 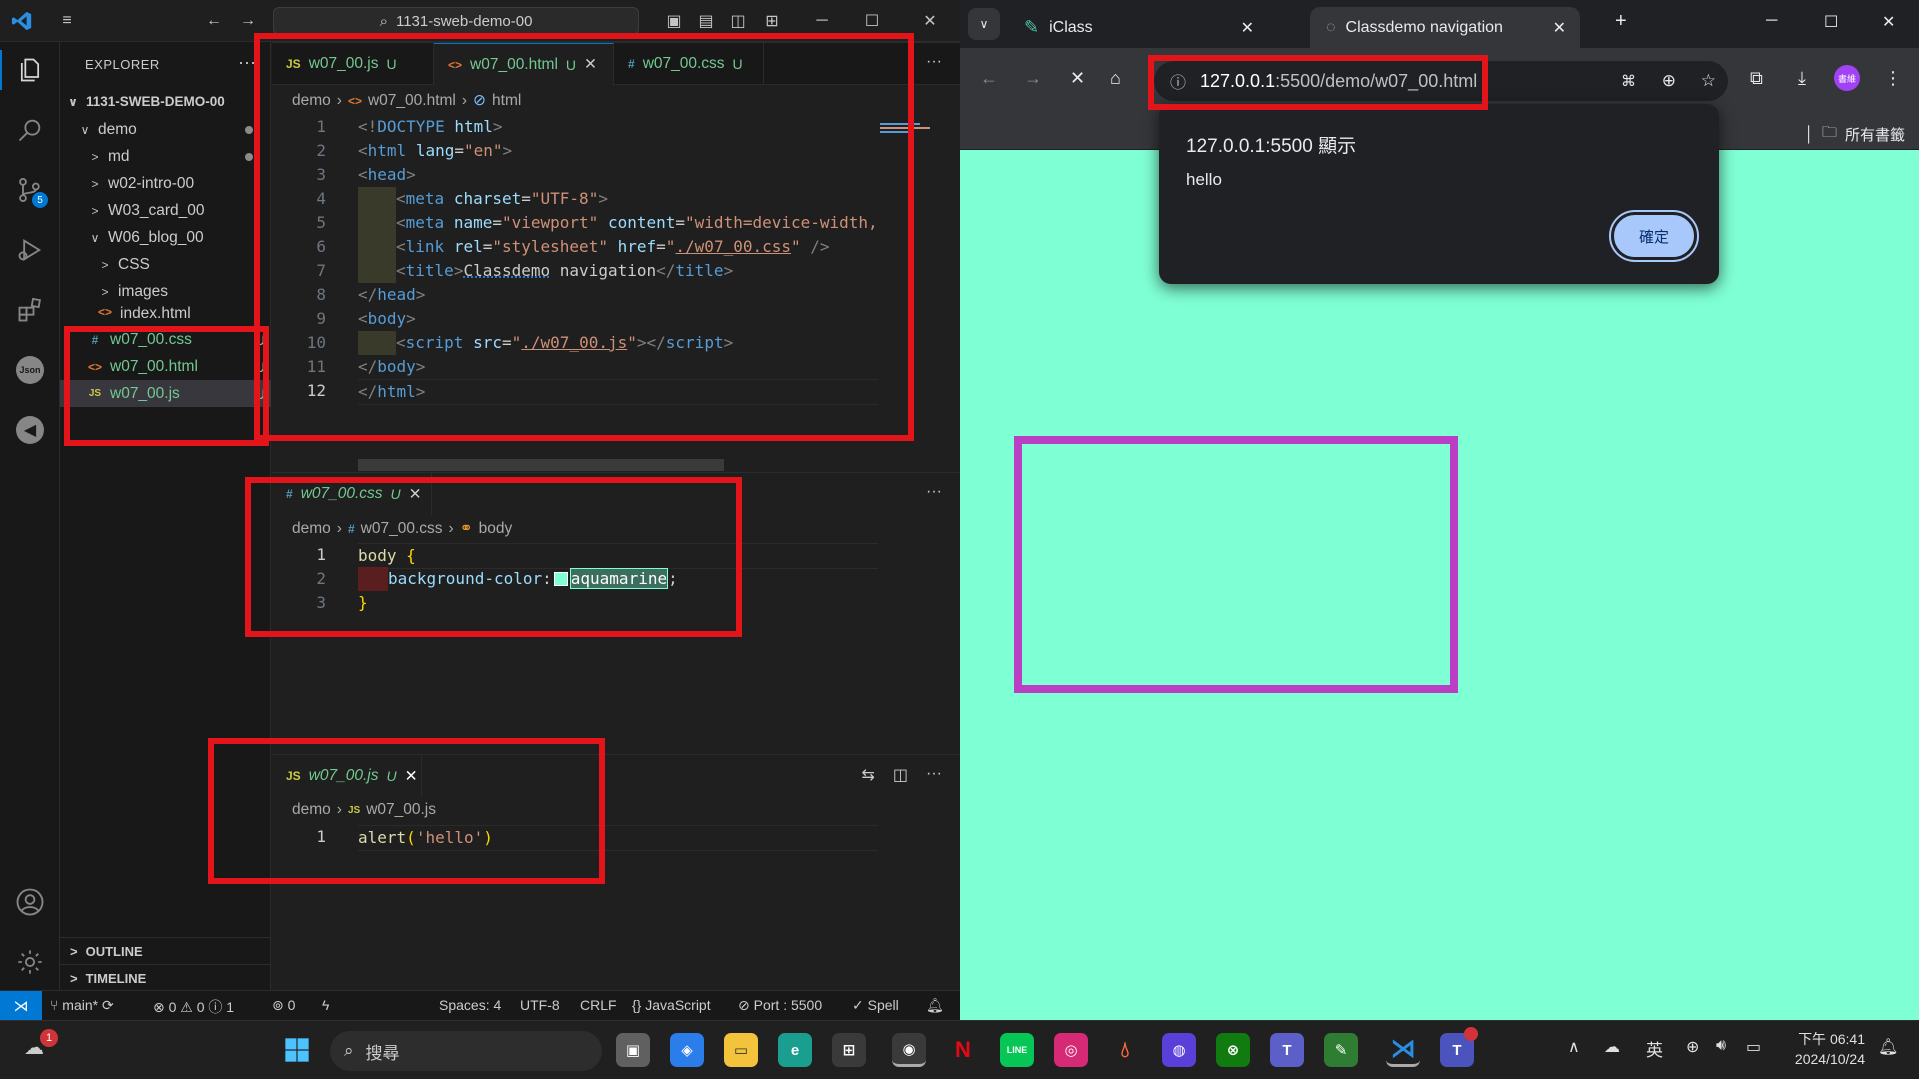 What do you see at coordinates (30, 190) in the screenshot?
I see `source-control-icon: 5` at bounding box center [30, 190].